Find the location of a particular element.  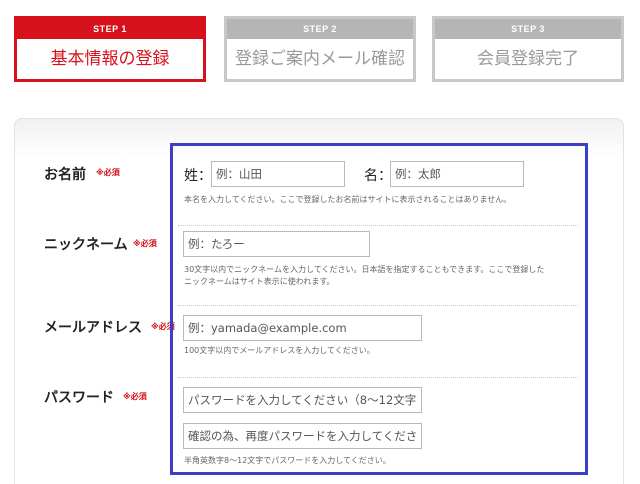

password-label: パスワード is located at coordinates (79, 398).